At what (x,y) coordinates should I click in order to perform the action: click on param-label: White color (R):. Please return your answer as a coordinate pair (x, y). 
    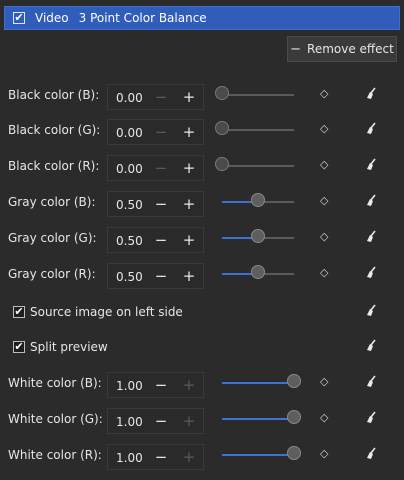
    Looking at the image, I should click on (55, 455).